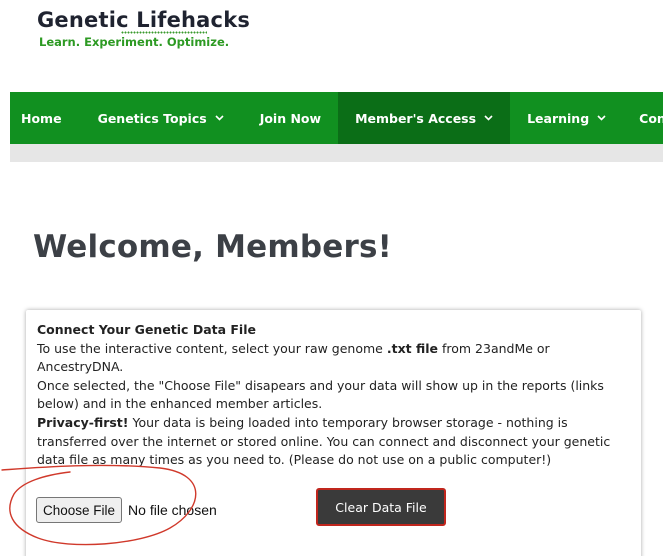  I want to click on nav-item-consulting: Consu, so click(643, 118).